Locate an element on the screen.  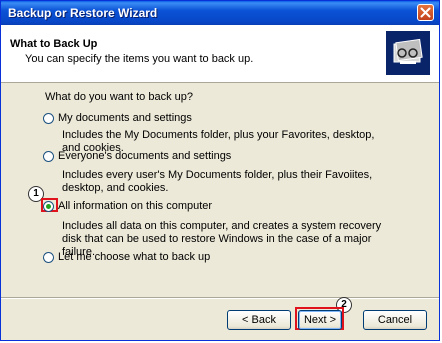
option-everyones-documents: Everyone's documents and settings is located at coordinates (137, 156).